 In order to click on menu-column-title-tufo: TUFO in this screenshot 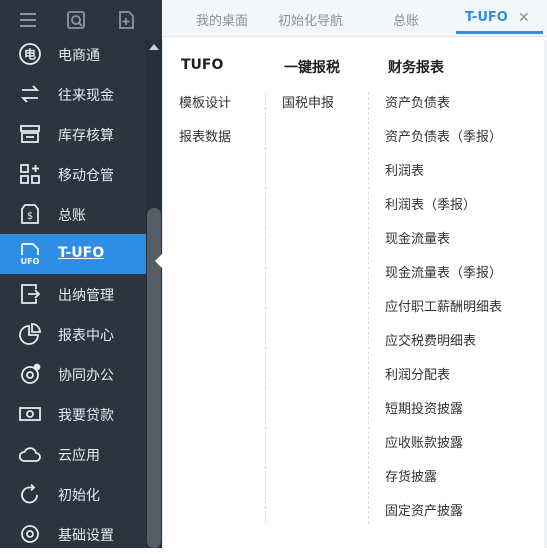, I will do `click(202, 65)`.